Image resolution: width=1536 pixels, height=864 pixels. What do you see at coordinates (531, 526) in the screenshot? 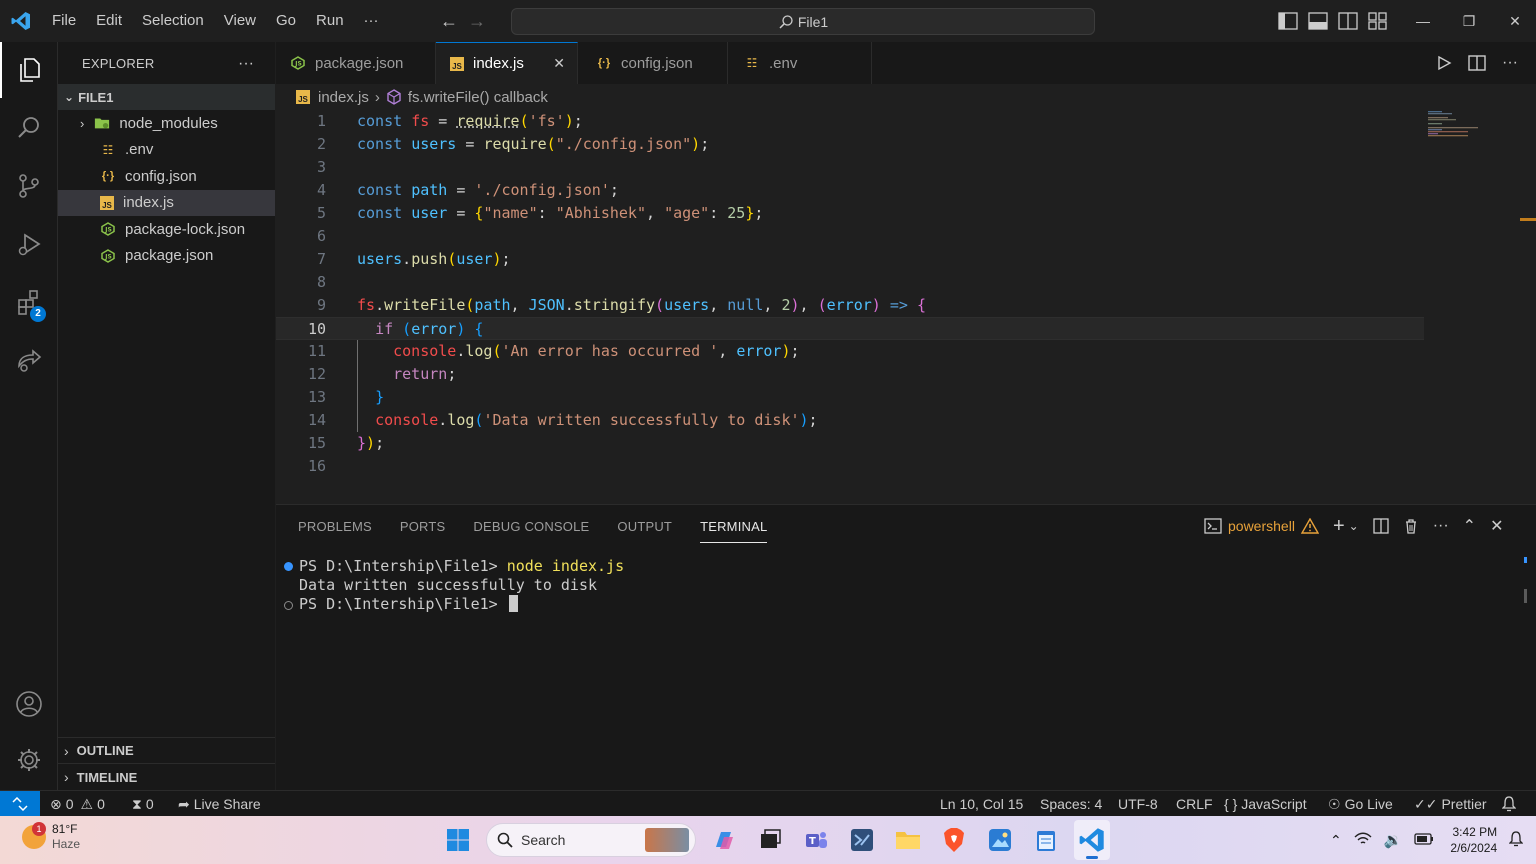
I see `tab-debug-console: DEBUG CONSOLE` at bounding box center [531, 526].